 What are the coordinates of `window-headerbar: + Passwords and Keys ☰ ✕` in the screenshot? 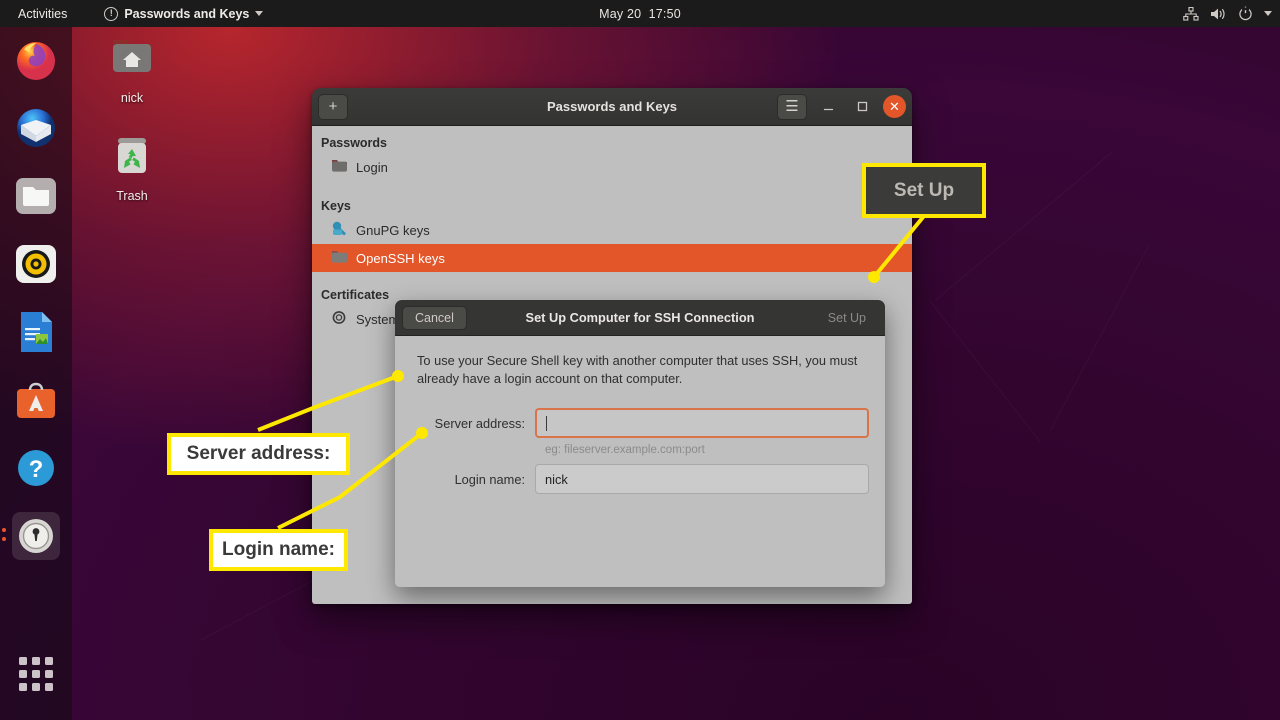 It's located at (612, 107).